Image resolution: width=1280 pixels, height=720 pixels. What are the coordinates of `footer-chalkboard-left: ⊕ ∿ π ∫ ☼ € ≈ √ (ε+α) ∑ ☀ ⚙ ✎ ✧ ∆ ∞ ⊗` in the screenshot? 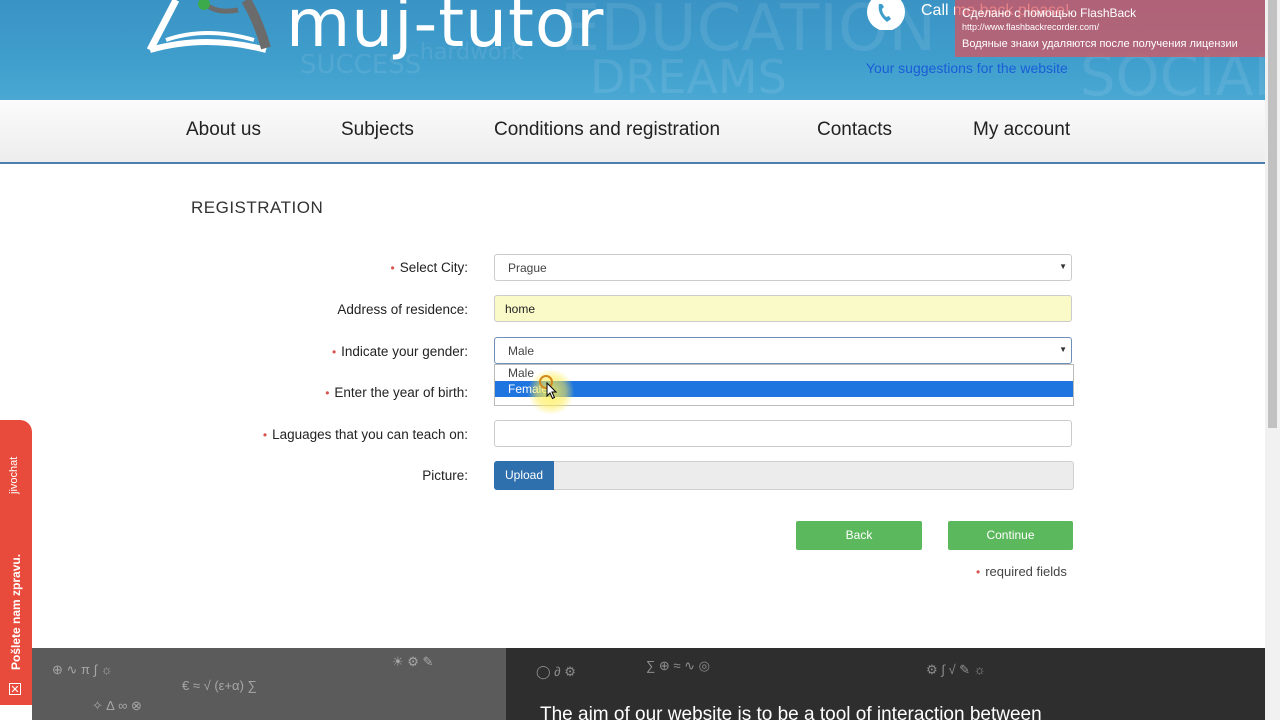 It's located at (269, 684).